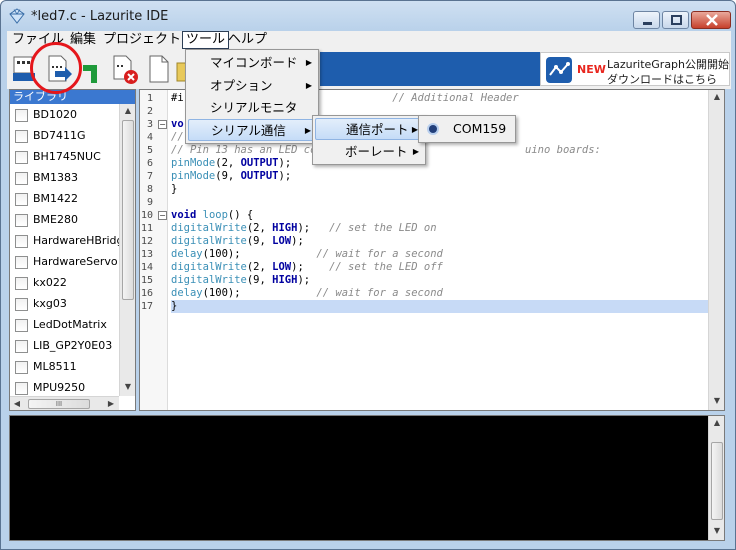 The height and width of the screenshot is (550, 736). I want to click on code-line: pinMode(2, OUTPUT);, so click(440, 163).